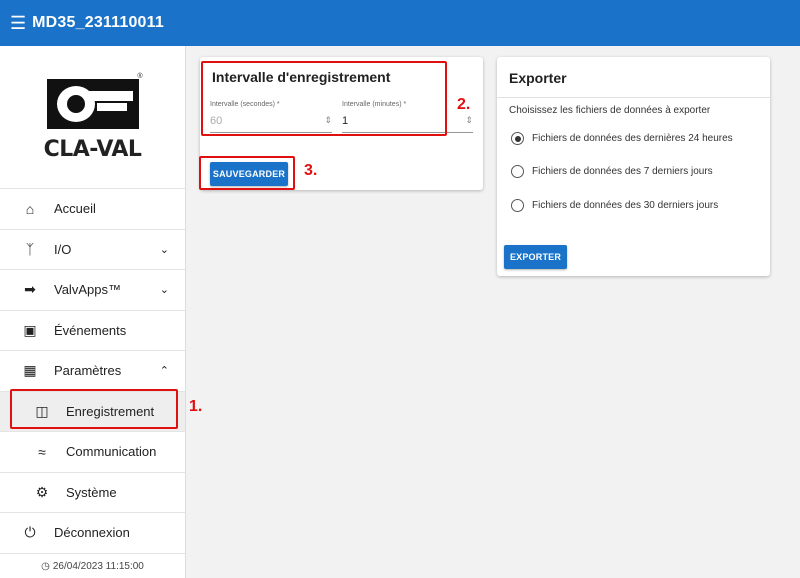 The width and height of the screenshot is (800, 578). I want to click on sidebar-item-io: ᛉ I/O ⌄, so click(92, 249).